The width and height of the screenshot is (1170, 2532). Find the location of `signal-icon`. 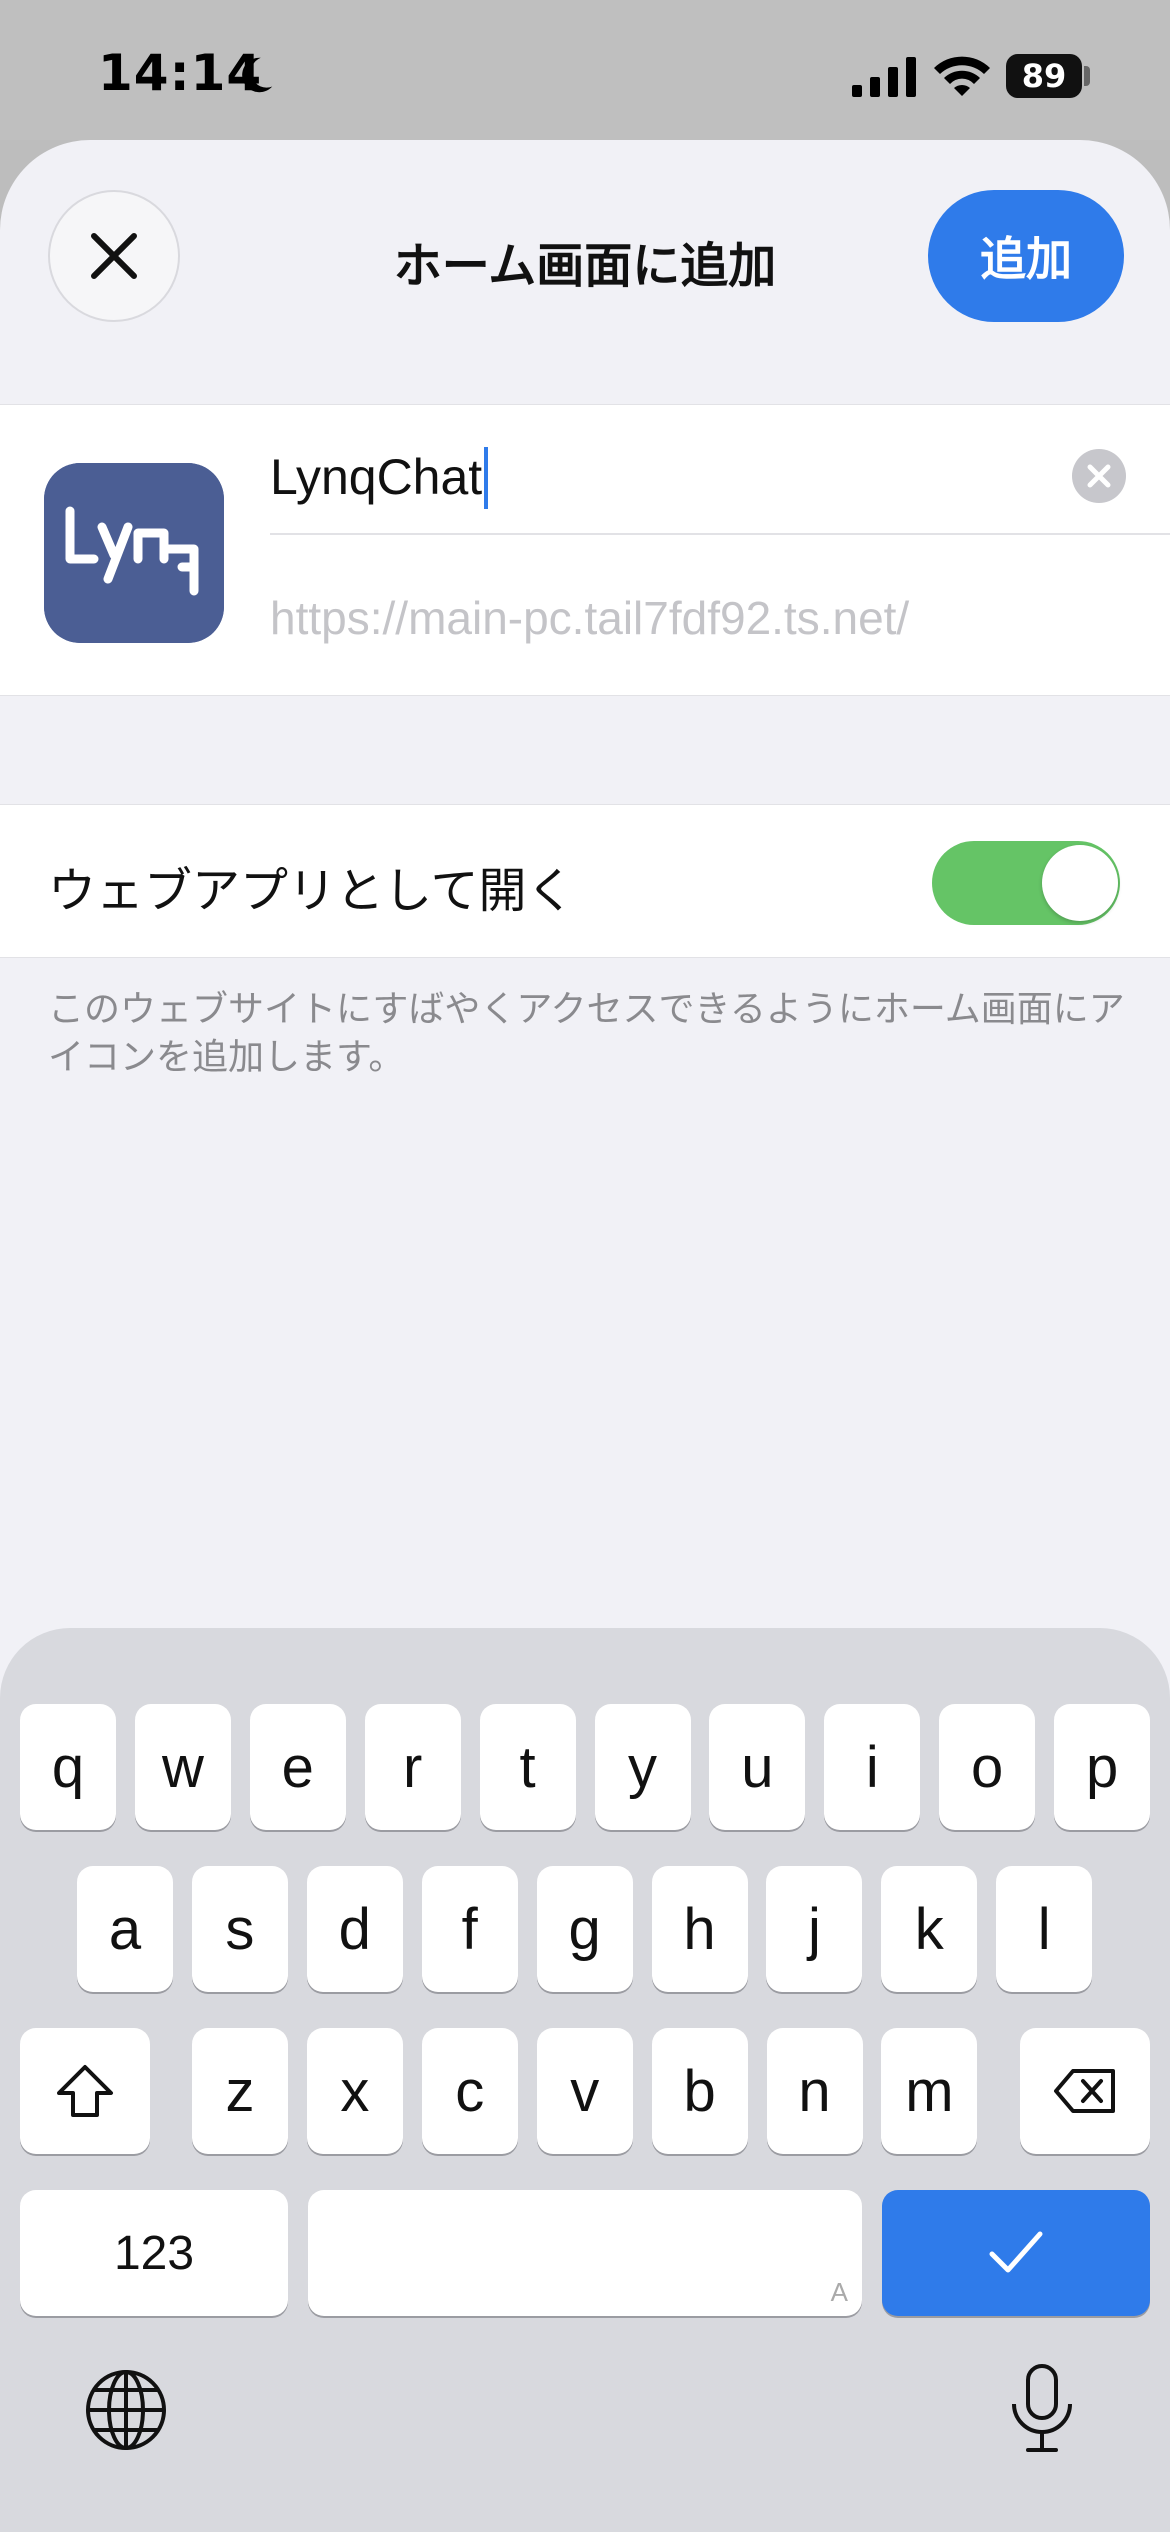

signal-icon is located at coordinates (884, 77).